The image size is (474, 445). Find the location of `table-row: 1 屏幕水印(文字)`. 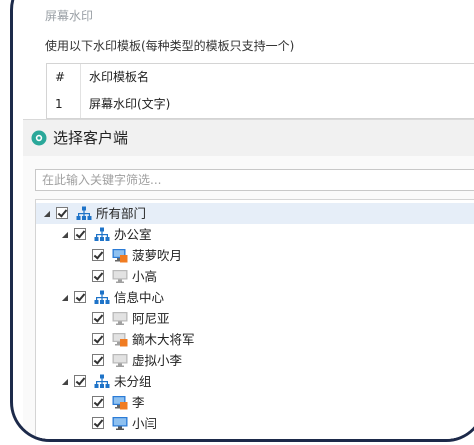

table-row: 1 屏幕水印(文字) is located at coordinates (260, 104).